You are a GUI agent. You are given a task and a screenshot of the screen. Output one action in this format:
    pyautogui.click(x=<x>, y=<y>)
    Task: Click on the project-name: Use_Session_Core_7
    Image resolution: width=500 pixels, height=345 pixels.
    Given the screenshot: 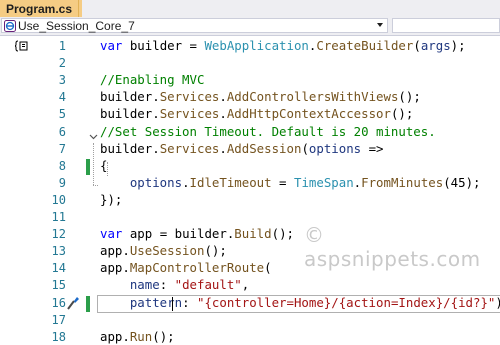 What is the action you would take?
    pyautogui.click(x=76, y=25)
    